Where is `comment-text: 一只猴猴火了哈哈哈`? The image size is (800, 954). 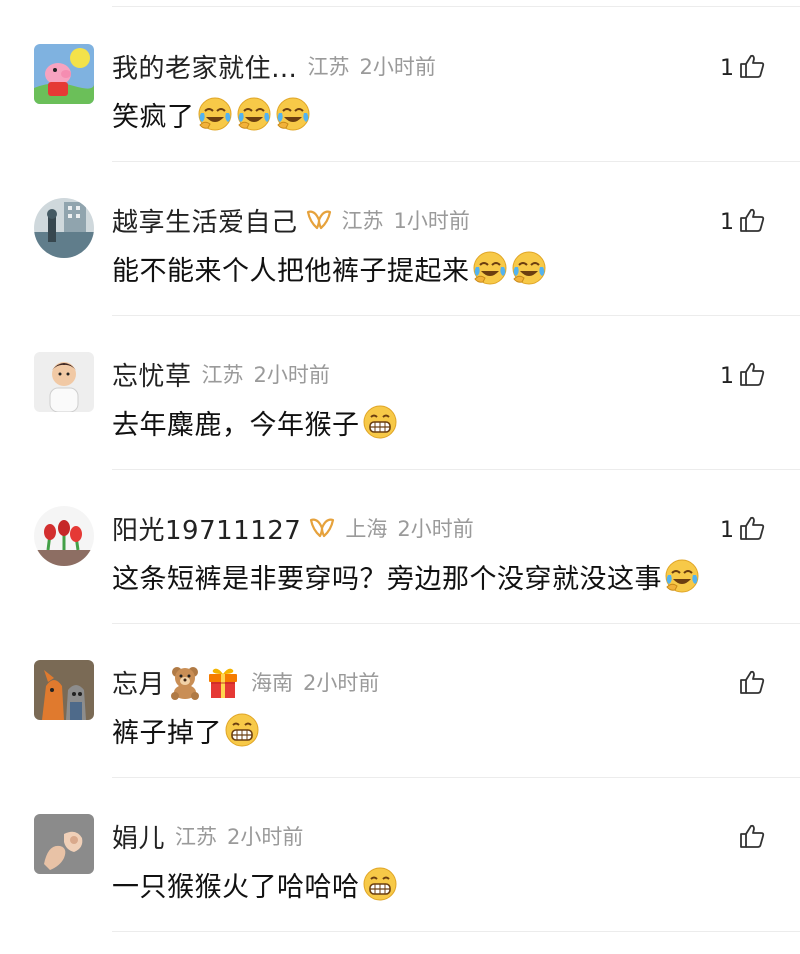 comment-text: 一只猴猴火了哈哈哈 is located at coordinates (236, 887).